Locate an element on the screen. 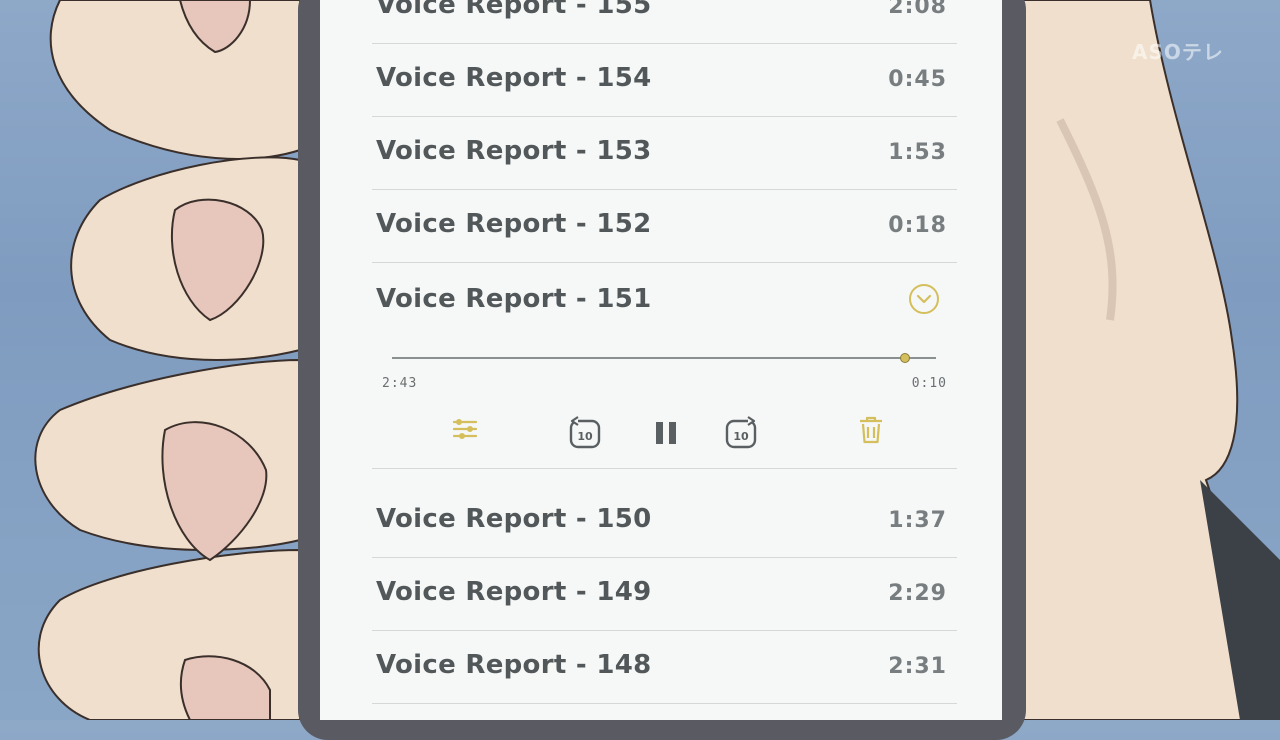 The height and width of the screenshot is (740, 1280). list-item: Voice Report - 154 0:45 is located at coordinates (664, 80).